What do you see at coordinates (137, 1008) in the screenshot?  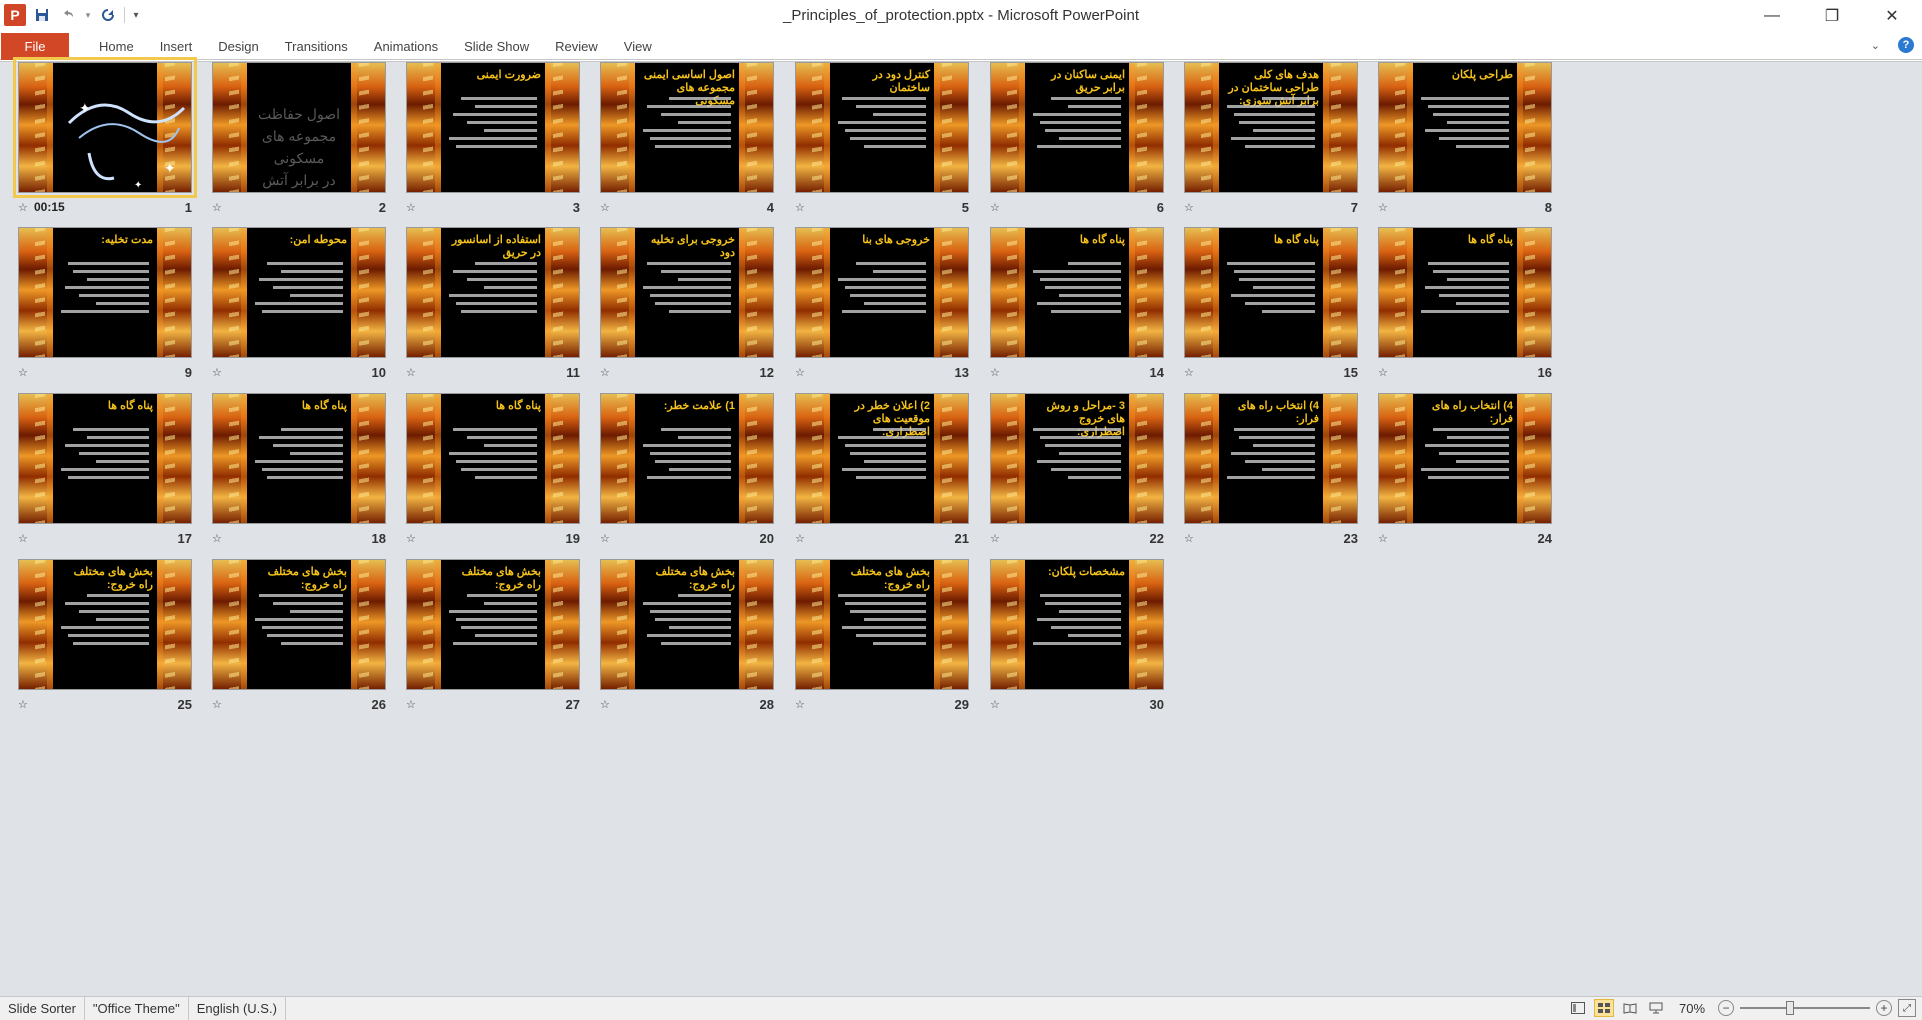 I see `status-theme: "Office Theme"` at bounding box center [137, 1008].